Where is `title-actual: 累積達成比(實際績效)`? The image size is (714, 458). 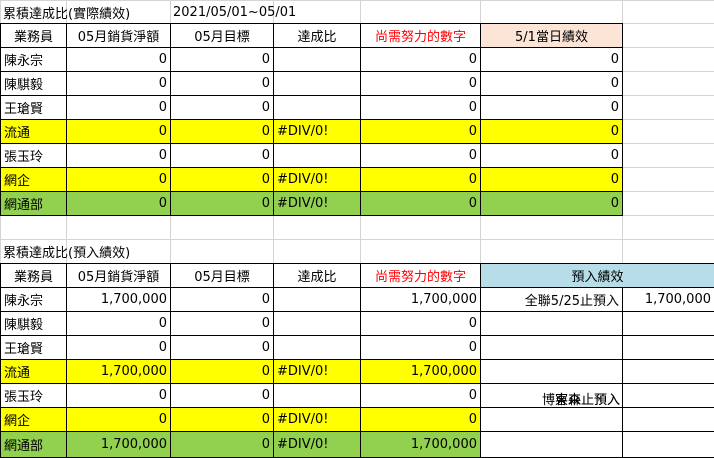
title-actual: 累積達成比(實際績效) is located at coordinates (85, 12).